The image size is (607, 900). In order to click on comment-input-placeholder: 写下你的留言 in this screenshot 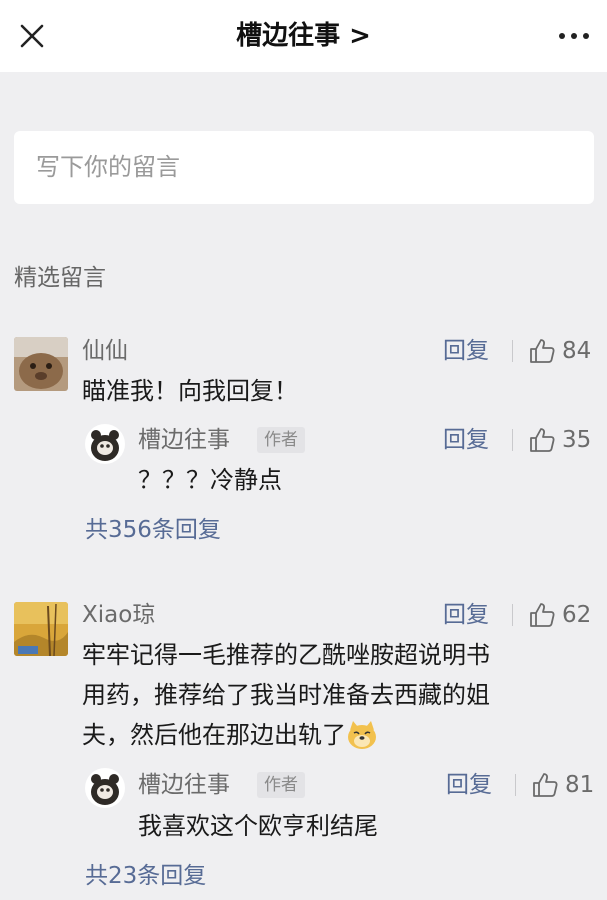, I will do `click(108, 167)`.